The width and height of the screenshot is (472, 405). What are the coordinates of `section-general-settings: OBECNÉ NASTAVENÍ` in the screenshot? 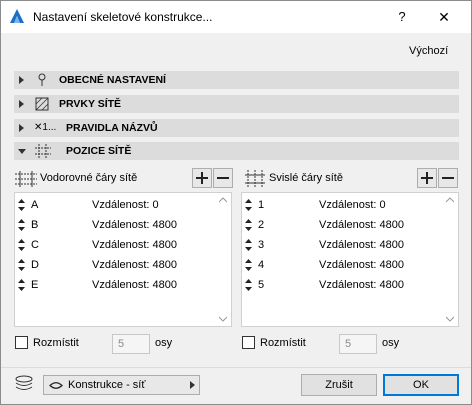 It's located at (236, 80).